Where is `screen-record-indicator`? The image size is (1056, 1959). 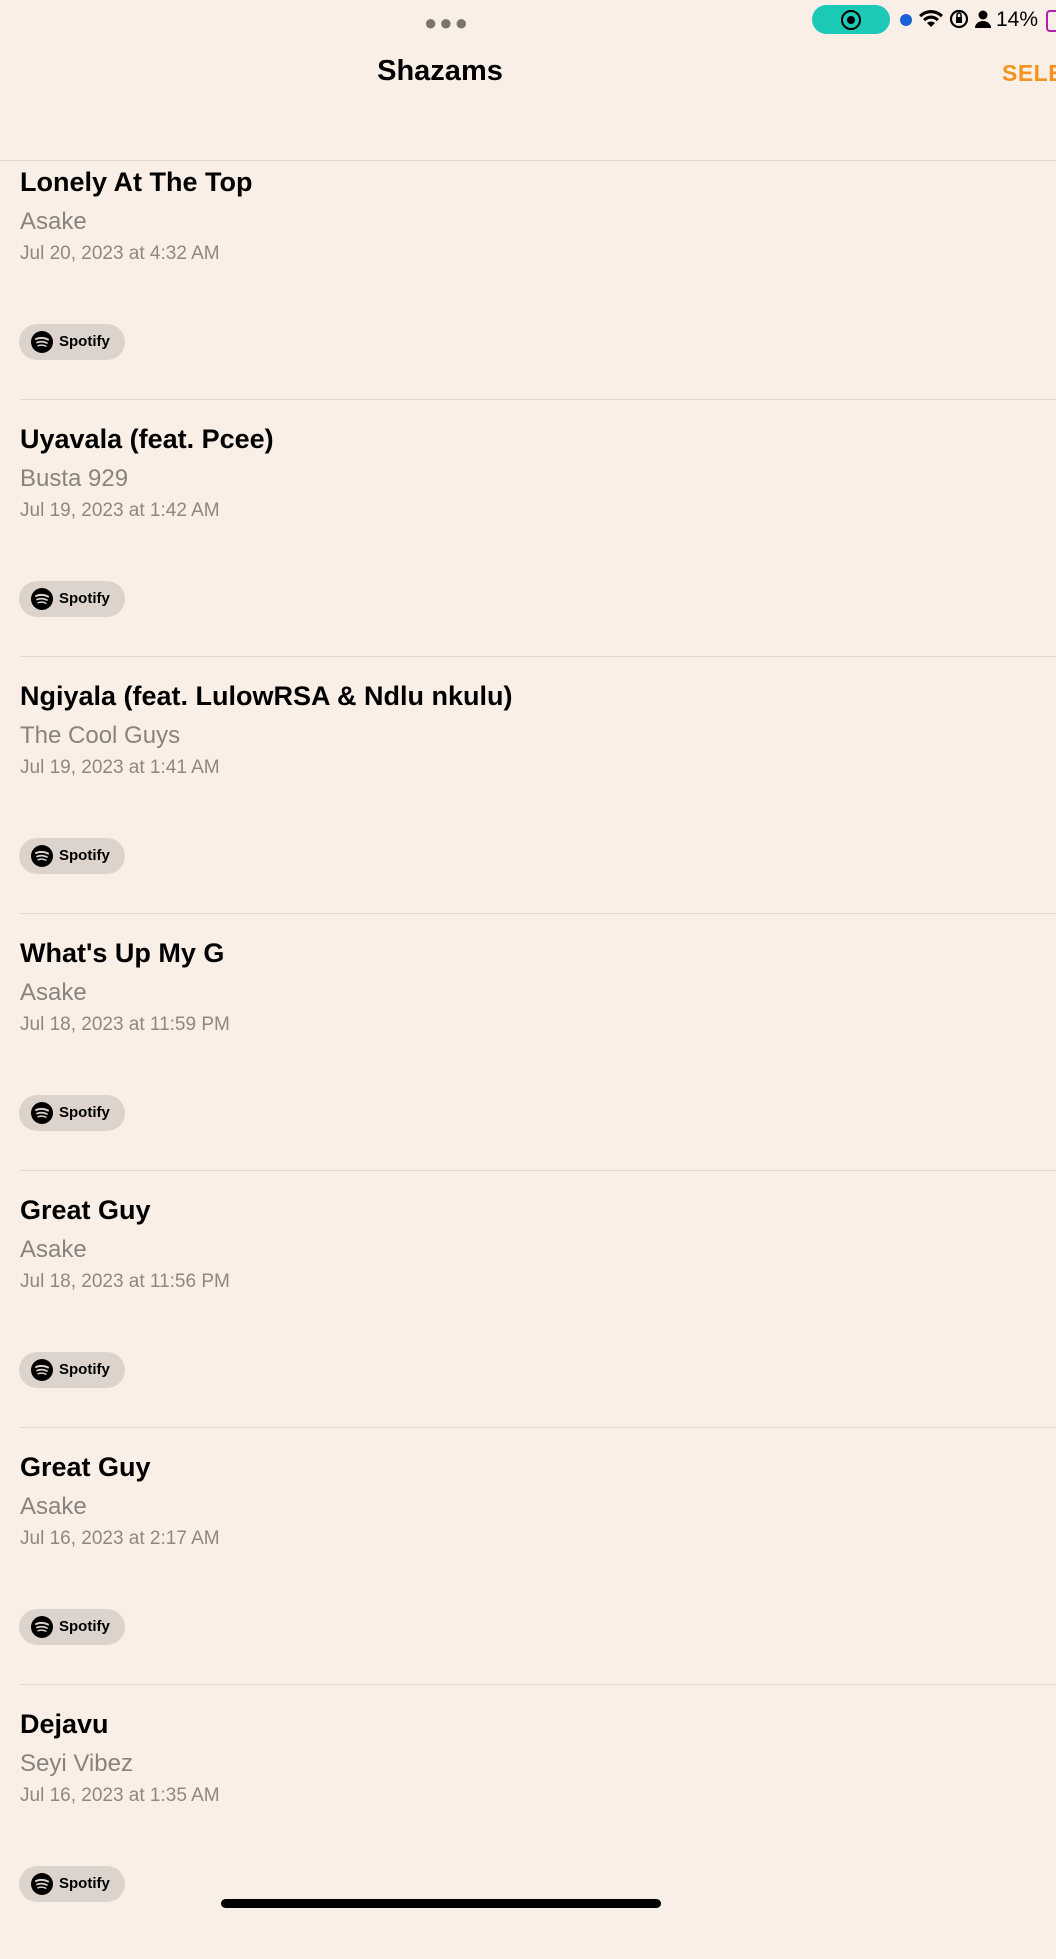 screen-record-indicator is located at coordinates (851, 19).